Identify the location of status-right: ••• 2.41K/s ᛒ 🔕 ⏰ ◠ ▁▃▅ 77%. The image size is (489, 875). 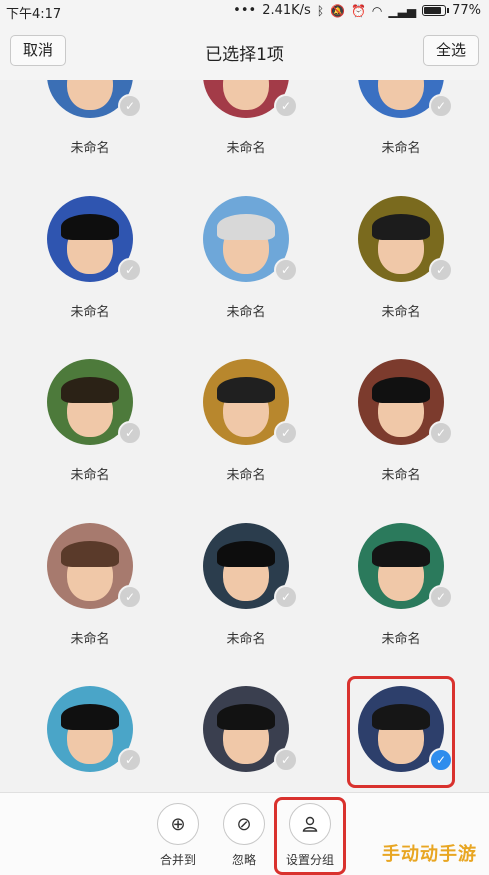
(357, 10).